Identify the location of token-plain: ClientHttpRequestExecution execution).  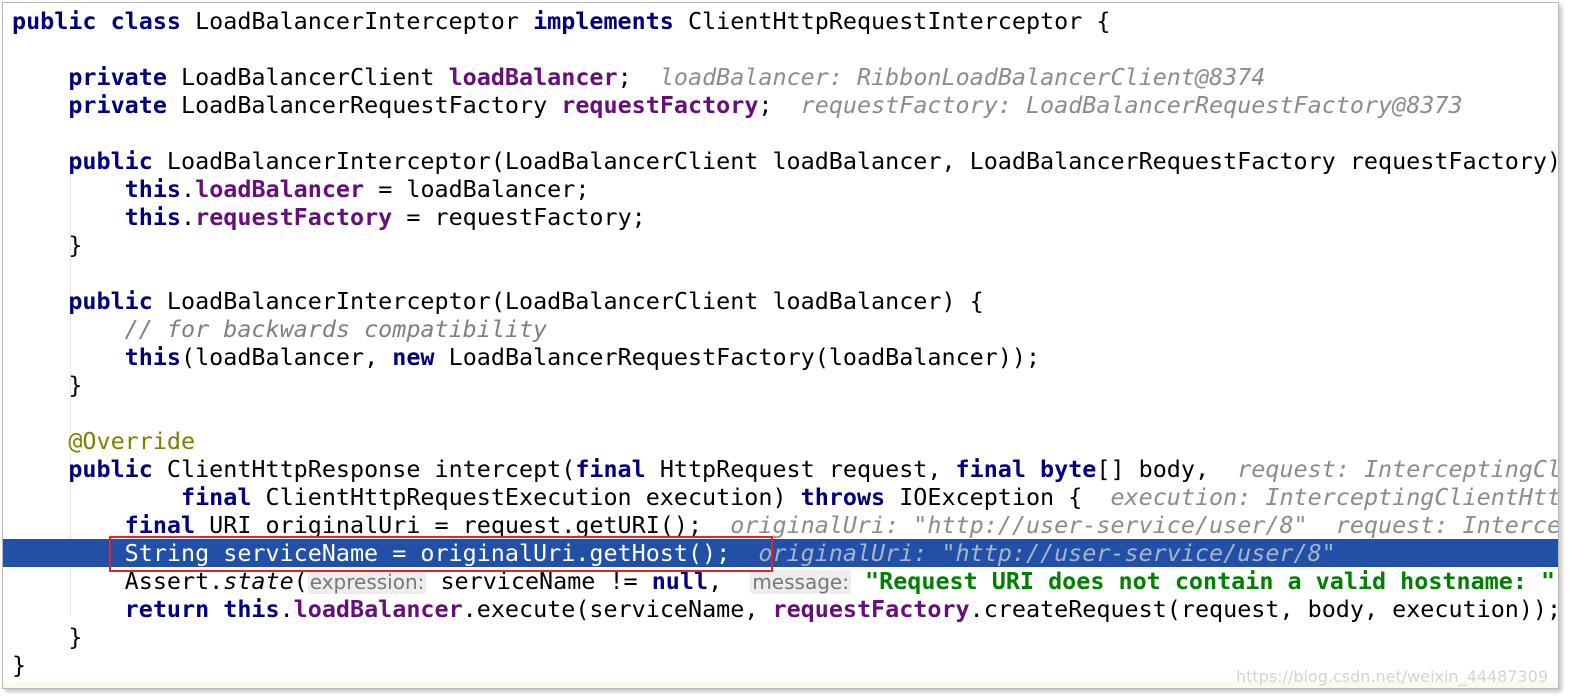
(533, 497).